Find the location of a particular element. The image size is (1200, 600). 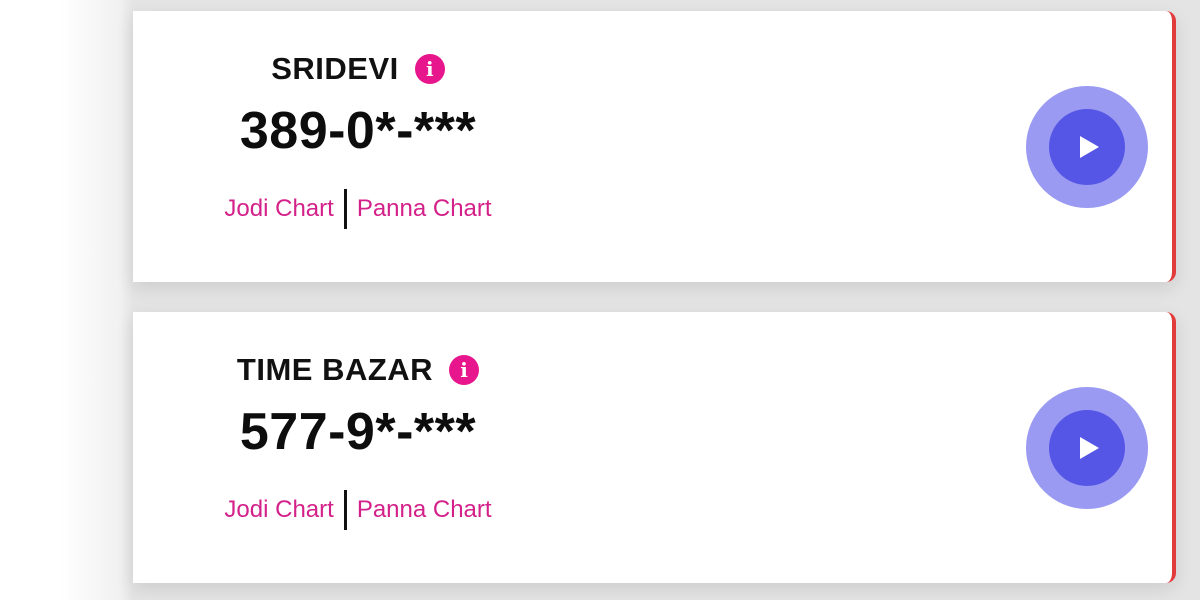

market-header: TIME BAZAR i is located at coordinates (358, 370).